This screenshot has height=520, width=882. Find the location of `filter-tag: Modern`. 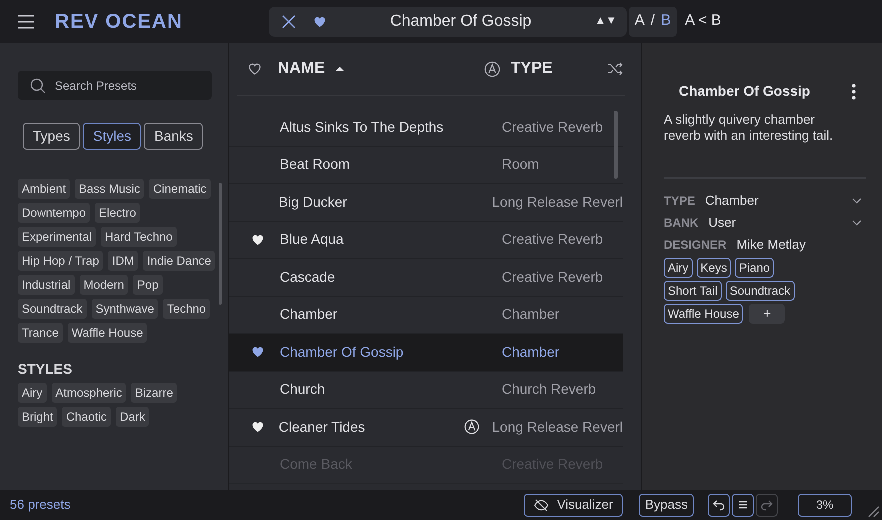

filter-tag: Modern is located at coordinates (104, 285).